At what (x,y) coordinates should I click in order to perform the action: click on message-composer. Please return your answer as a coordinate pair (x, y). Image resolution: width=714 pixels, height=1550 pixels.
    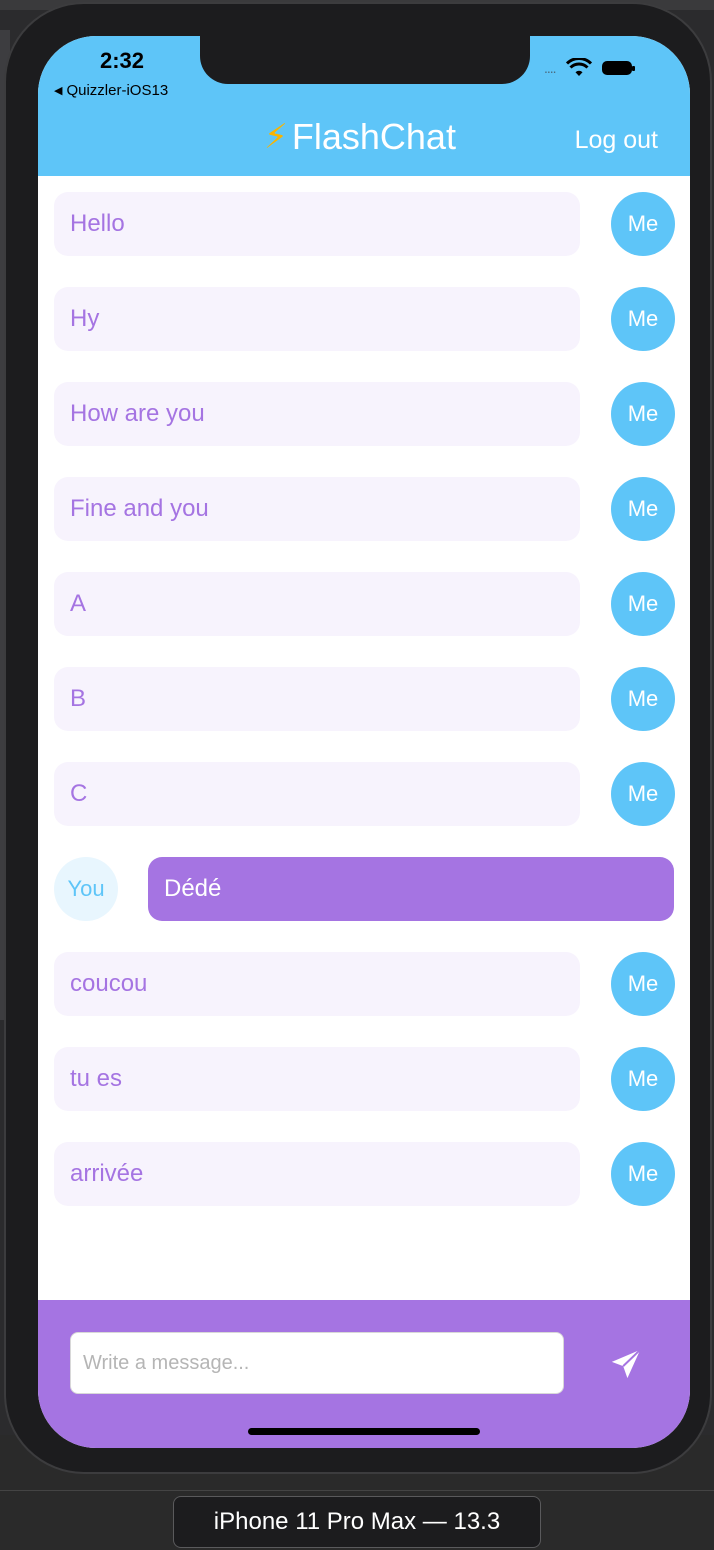
    Looking at the image, I should click on (364, 1374).